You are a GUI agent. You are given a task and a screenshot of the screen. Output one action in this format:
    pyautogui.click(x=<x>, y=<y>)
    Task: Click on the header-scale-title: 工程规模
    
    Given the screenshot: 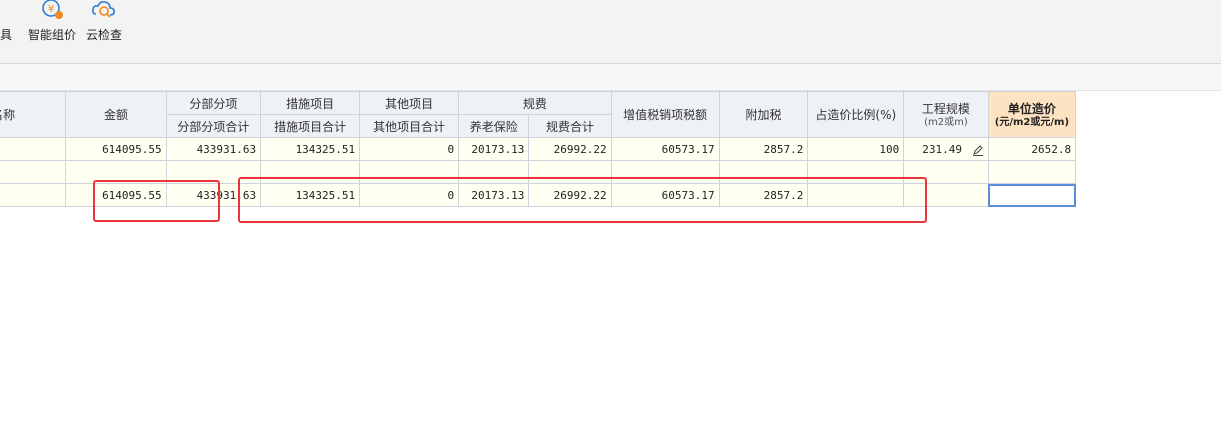 What is the action you would take?
    pyautogui.click(x=945, y=109)
    